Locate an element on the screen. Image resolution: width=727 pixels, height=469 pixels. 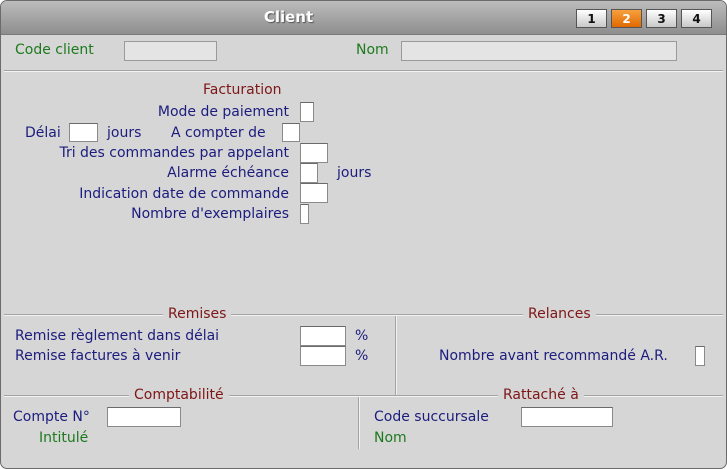
recommande-label: Nombre avant recommandé A.R. is located at coordinates (553, 356).